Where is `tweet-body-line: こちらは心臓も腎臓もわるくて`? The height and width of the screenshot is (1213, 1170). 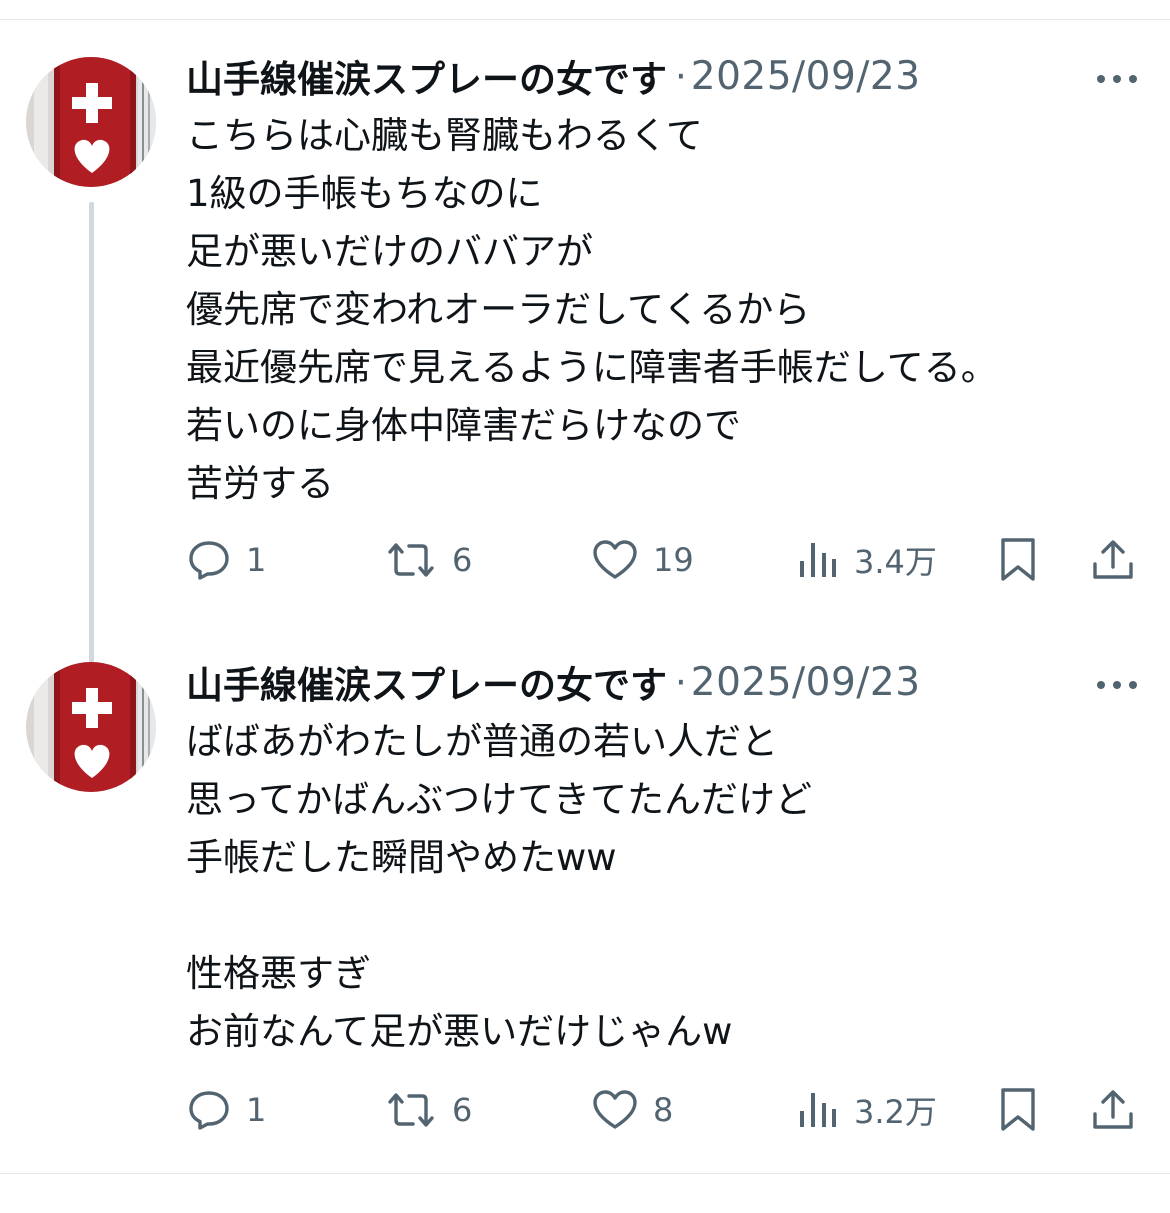 tweet-body-line: こちらは心臓も腎臓もわるくて is located at coordinates (444, 135).